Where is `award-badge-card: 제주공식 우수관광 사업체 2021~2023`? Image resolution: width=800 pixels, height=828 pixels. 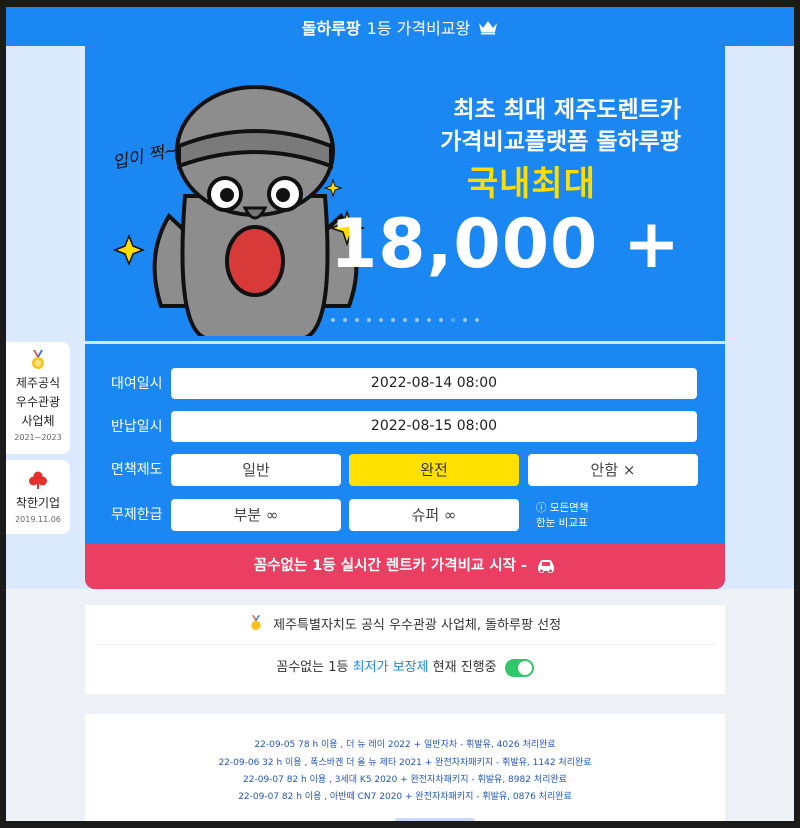 award-badge-card: 제주공식 우수관광 사업체 2021~2023 is located at coordinates (38, 398).